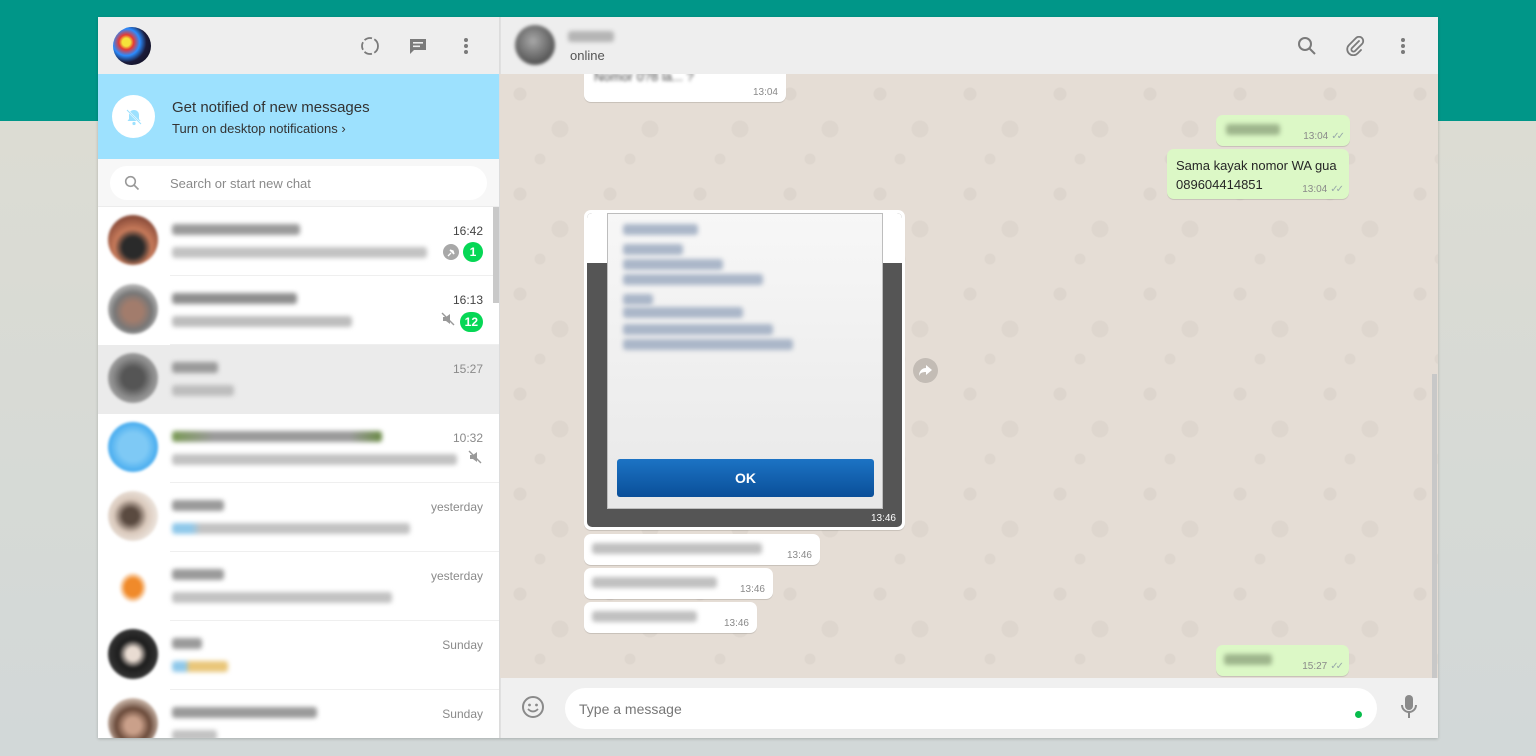  What do you see at coordinates (467, 438) in the screenshot?
I see `chat-time: 10:32` at bounding box center [467, 438].